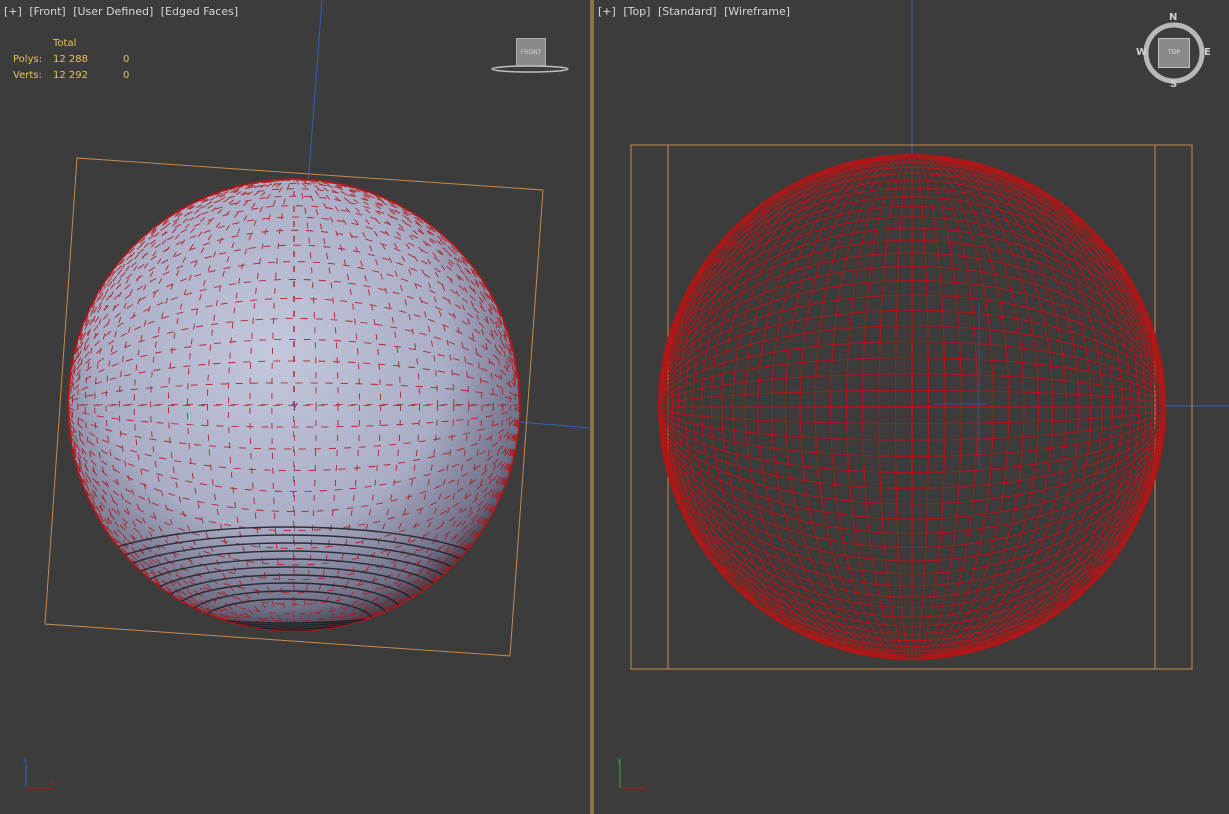 This screenshot has height=814, width=1229. What do you see at coordinates (47, 11) in the screenshot?
I see `viewport-point-of-view-menu: [Front]` at bounding box center [47, 11].